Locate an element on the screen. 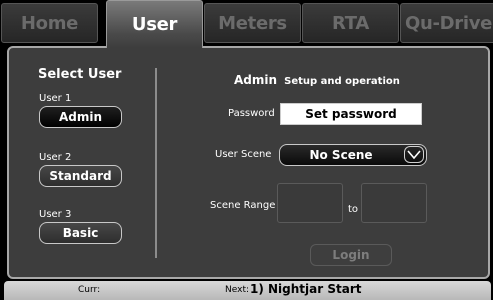 This screenshot has height=300, width=493. next-scene-label: Next: is located at coordinates (237, 290).